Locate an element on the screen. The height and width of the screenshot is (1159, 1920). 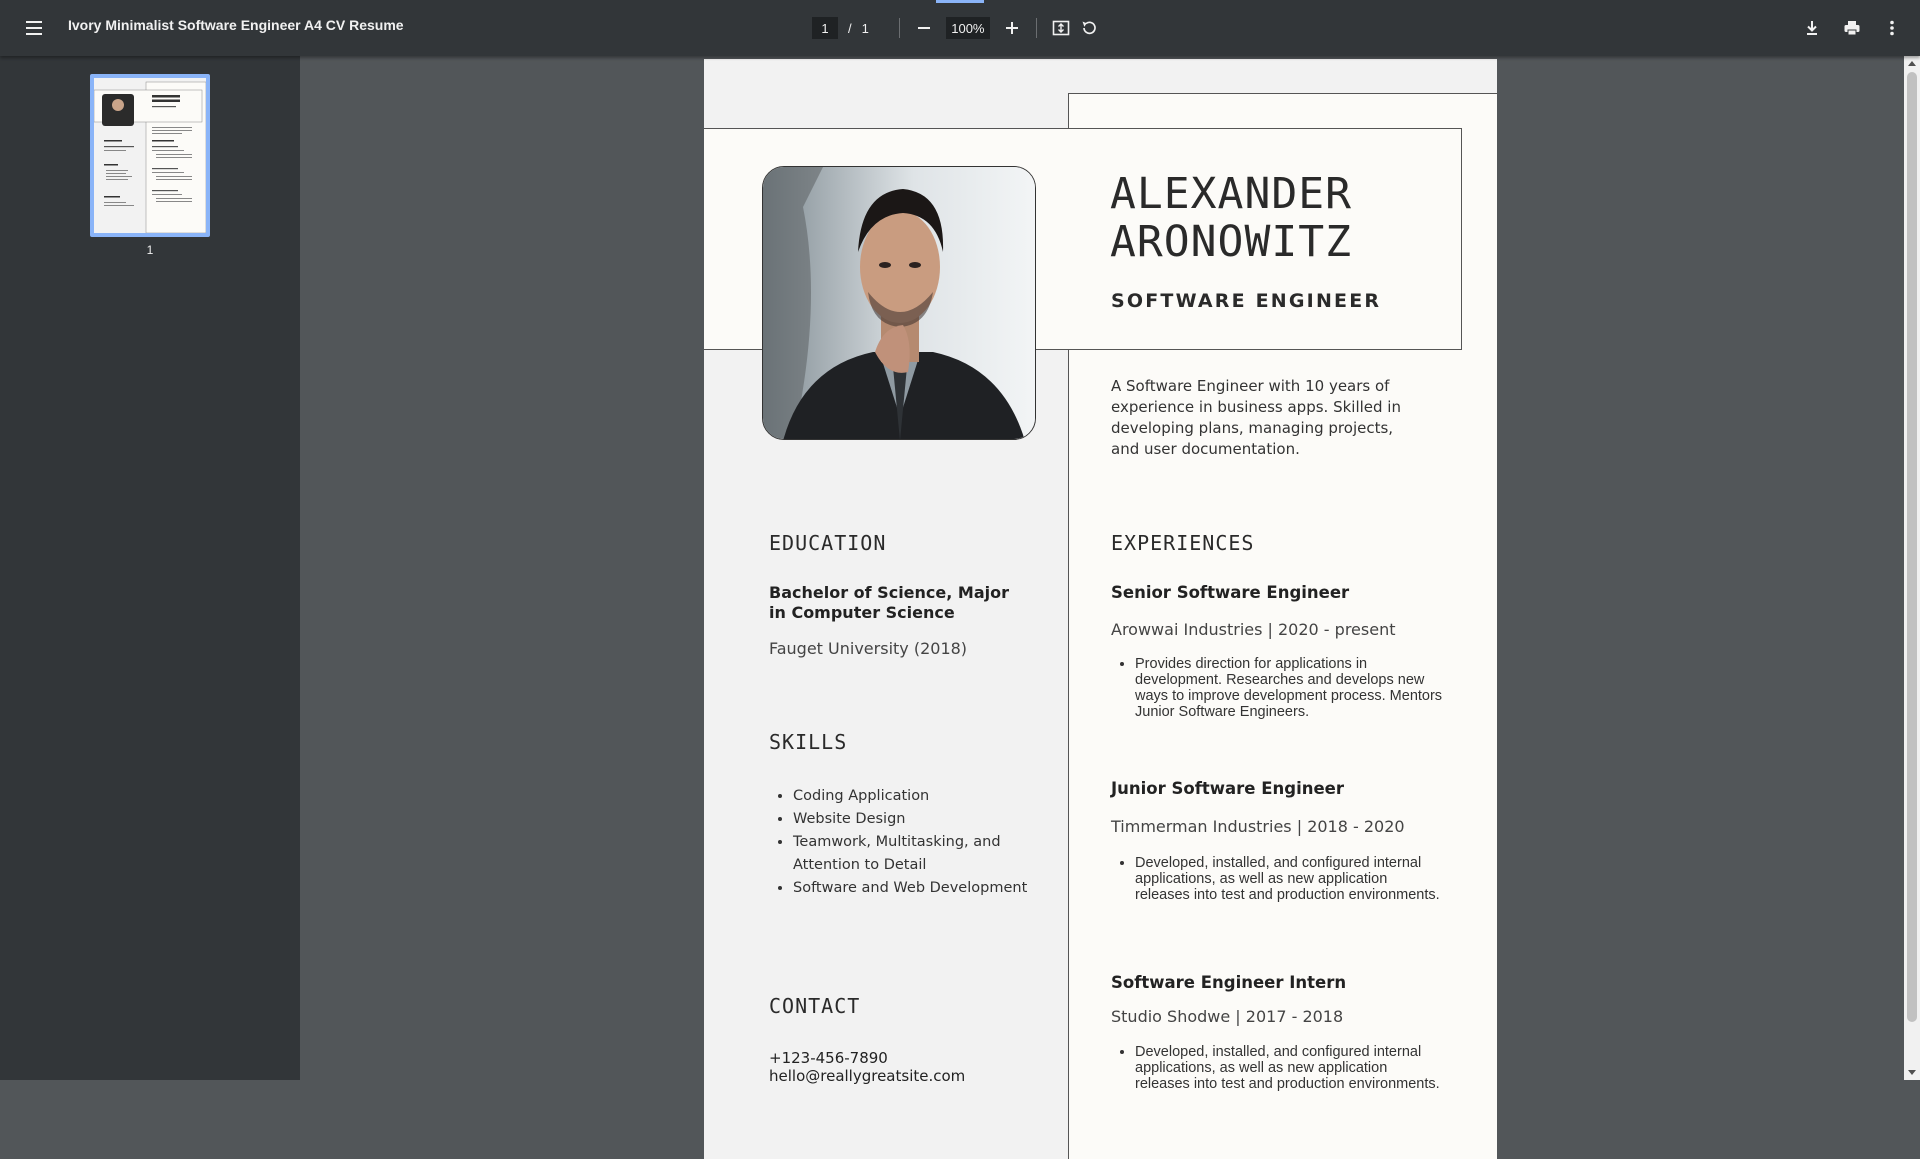
thumbnail-page-label: 1 is located at coordinates (150, 250).